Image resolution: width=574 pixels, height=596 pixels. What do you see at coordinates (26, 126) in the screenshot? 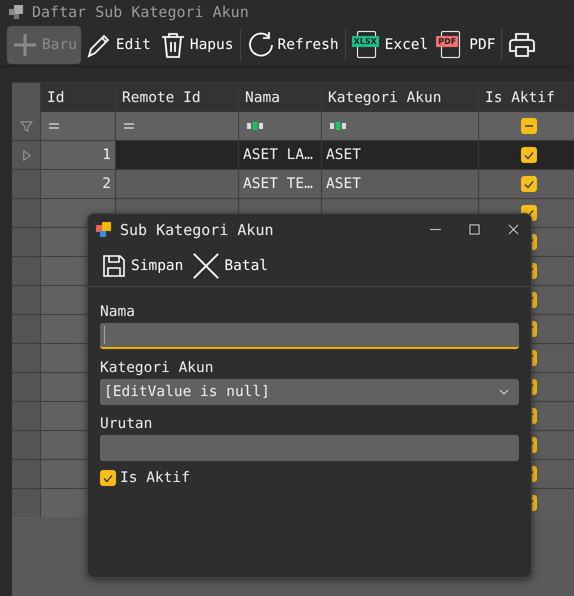
I see `filter-icon` at bounding box center [26, 126].